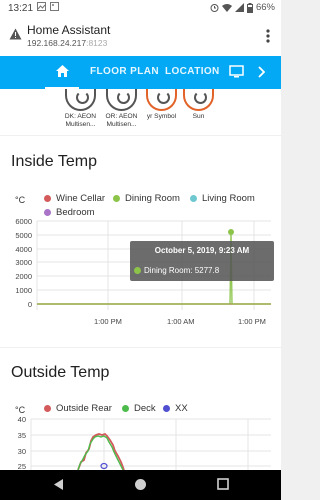 The width and height of the screenshot is (320, 500). Describe the element at coordinates (48, 7) in the screenshot. I see `notification-icons` at that location.